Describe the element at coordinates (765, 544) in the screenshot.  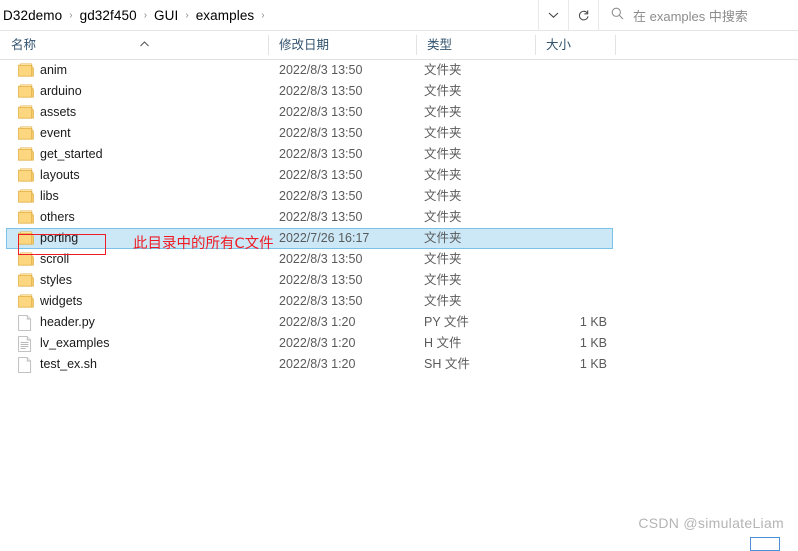
I see `corner-box-decoration` at that location.